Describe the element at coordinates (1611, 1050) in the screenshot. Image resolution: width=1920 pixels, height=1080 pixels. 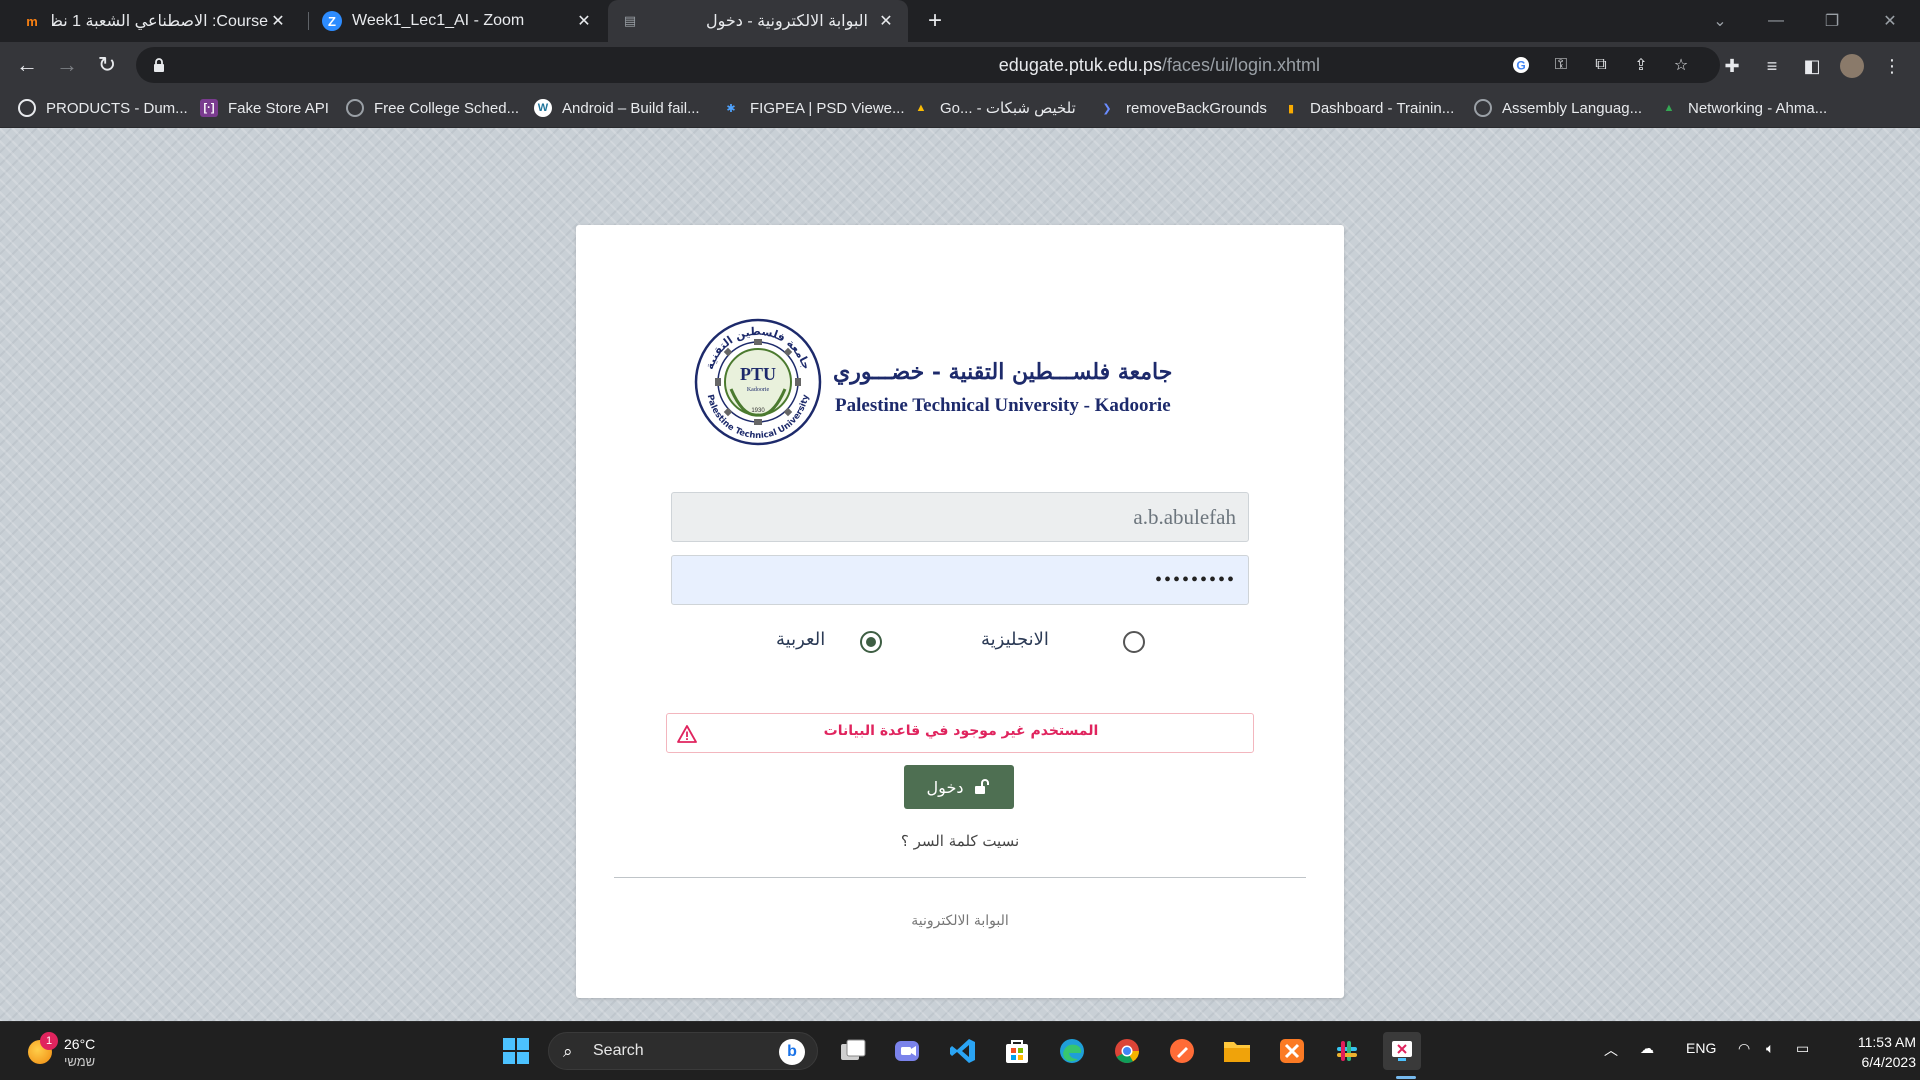
I see `show-hidden-icons: ︿` at that location.